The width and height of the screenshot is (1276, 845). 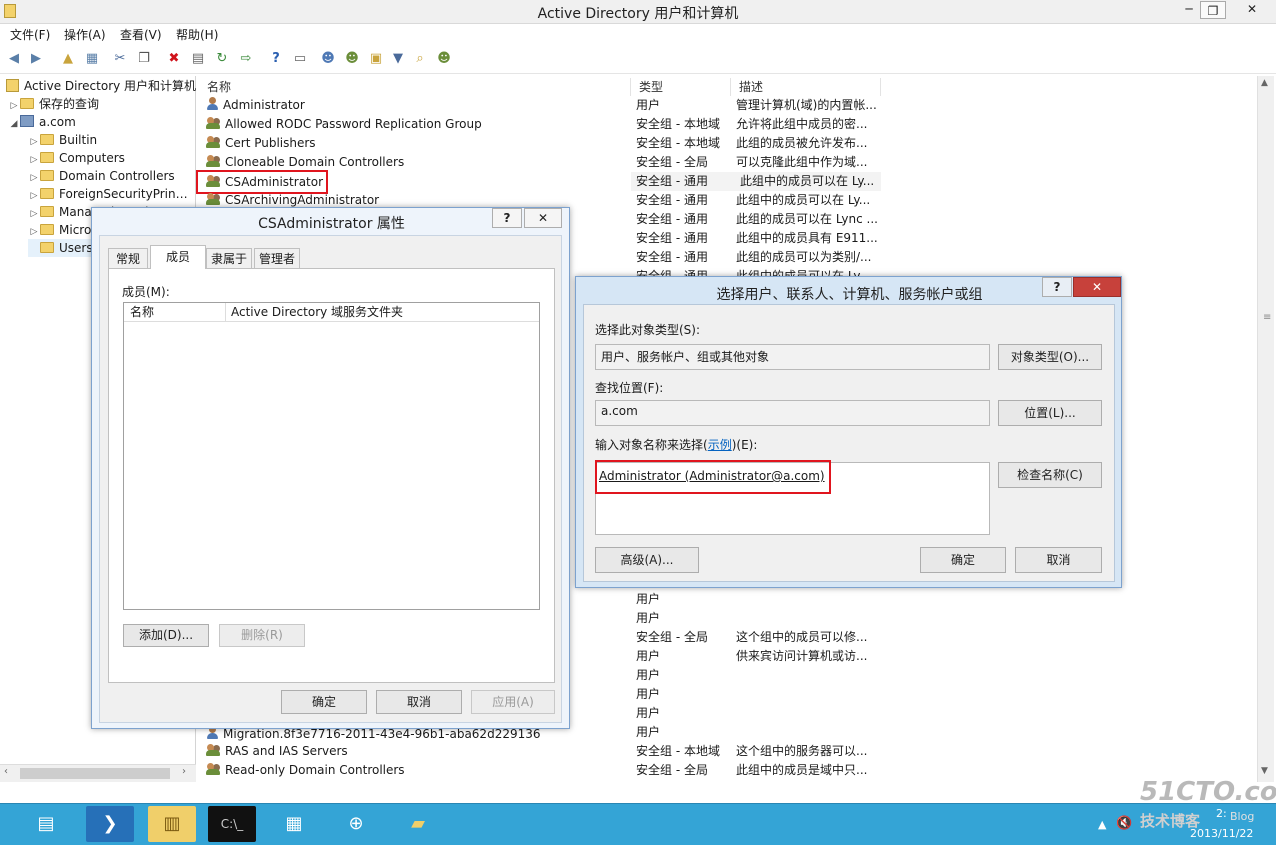 What do you see at coordinates (178, 257) in the screenshot?
I see `tab-members: 成员` at bounding box center [178, 257].